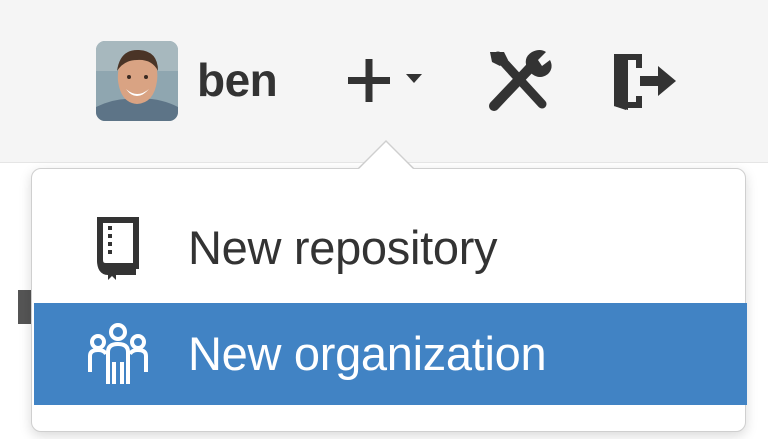 This screenshot has height=439, width=768. What do you see at coordinates (367, 353) in the screenshot?
I see `menu-item-label: New organization` at bounding box center [367, 353].